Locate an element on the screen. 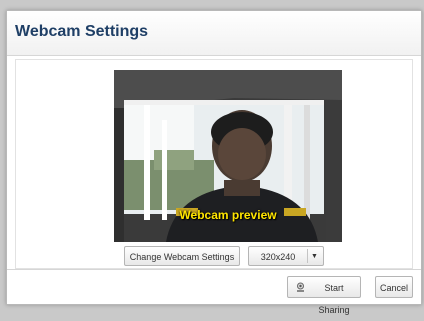 This screenshot has width=424, height=321. preview-label: Webcam preview is located at coordinates (228, 215).